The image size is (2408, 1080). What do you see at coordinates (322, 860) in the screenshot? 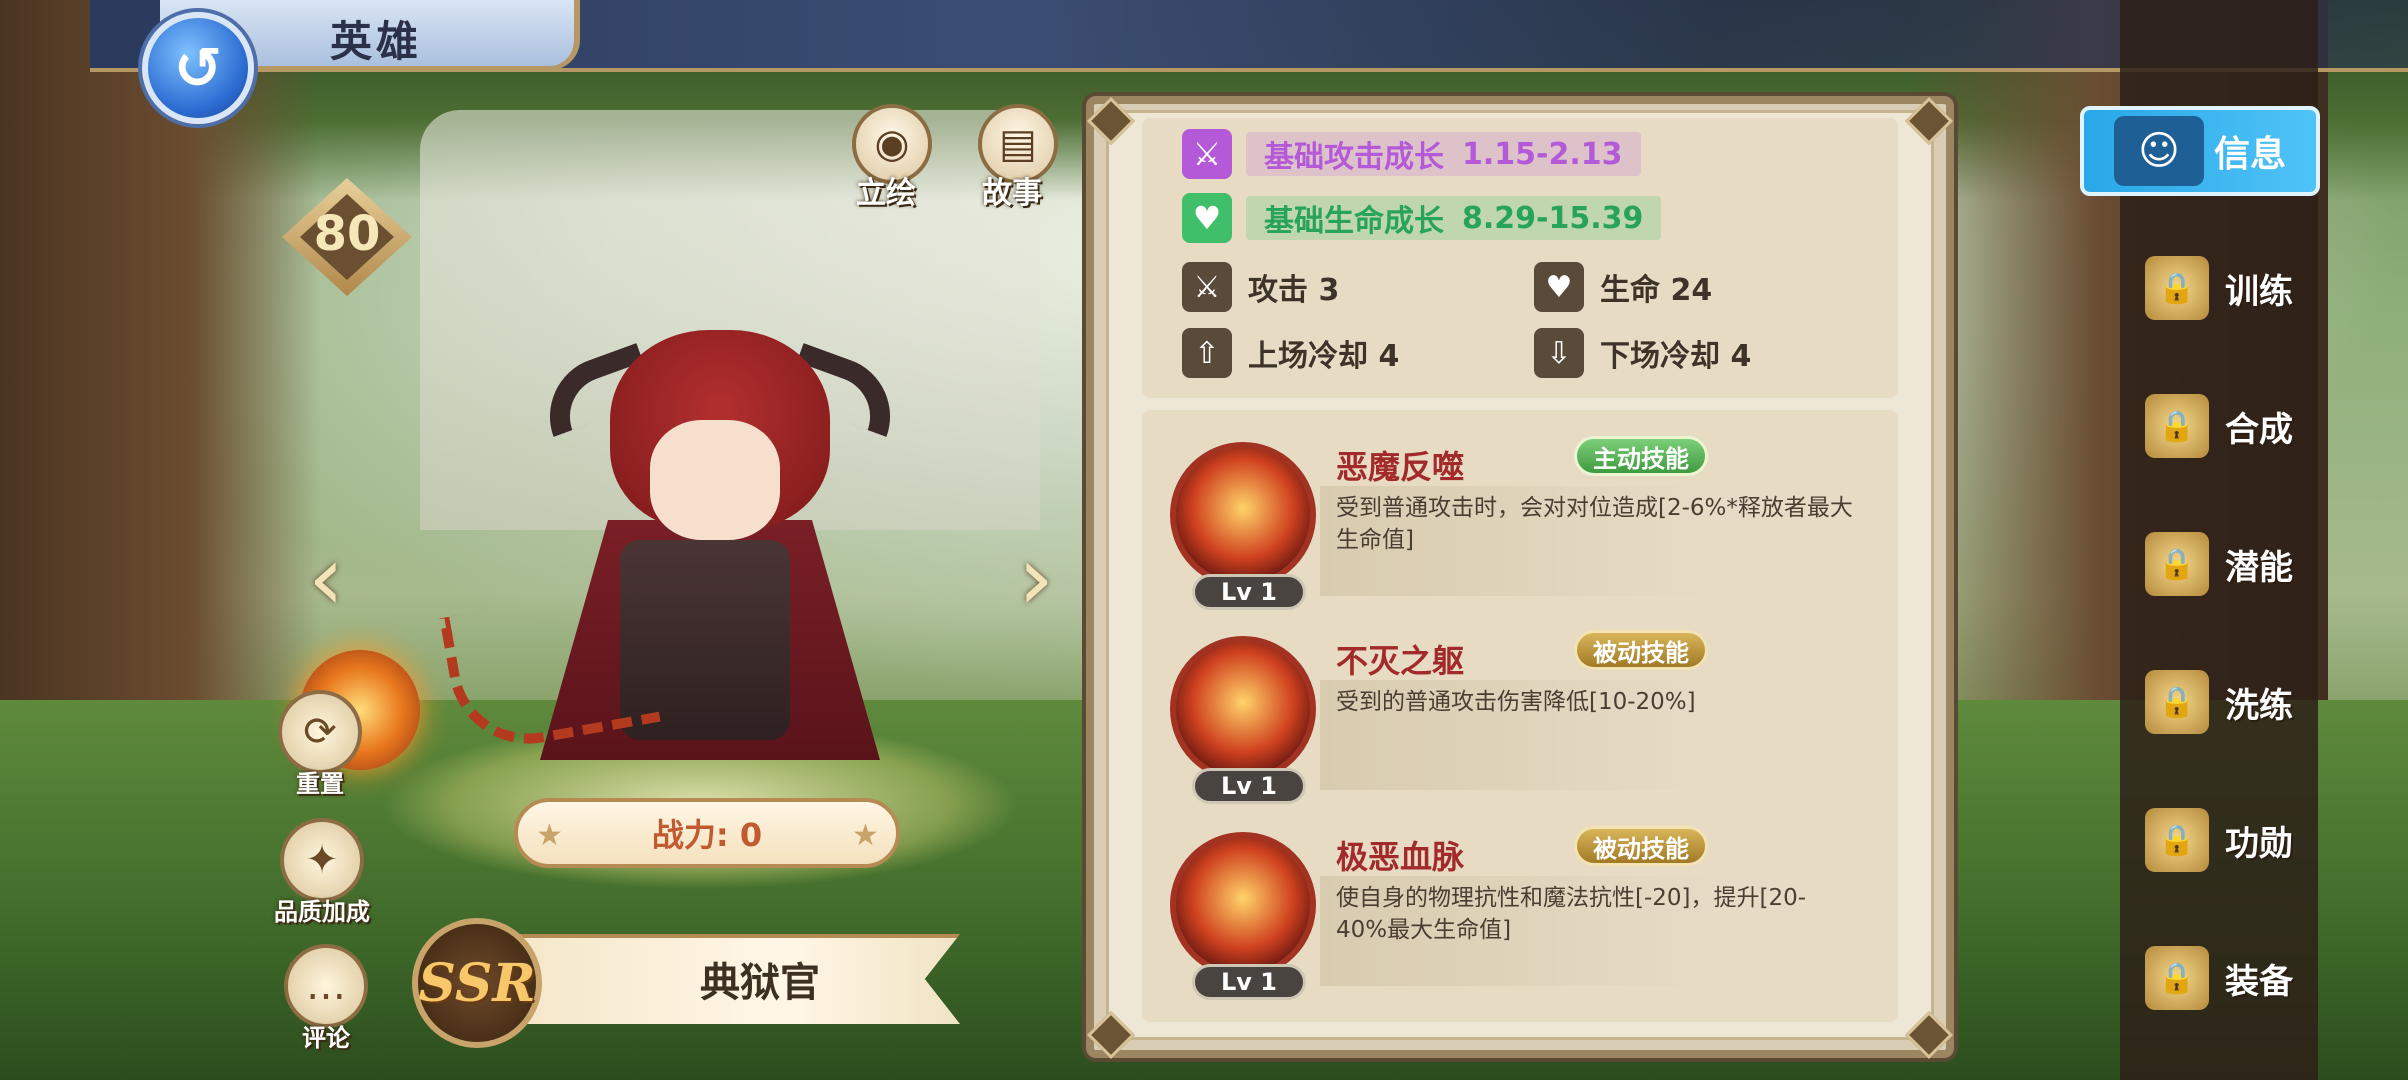
I see `quality-icon: ✦` at bounding box center [322, 860].